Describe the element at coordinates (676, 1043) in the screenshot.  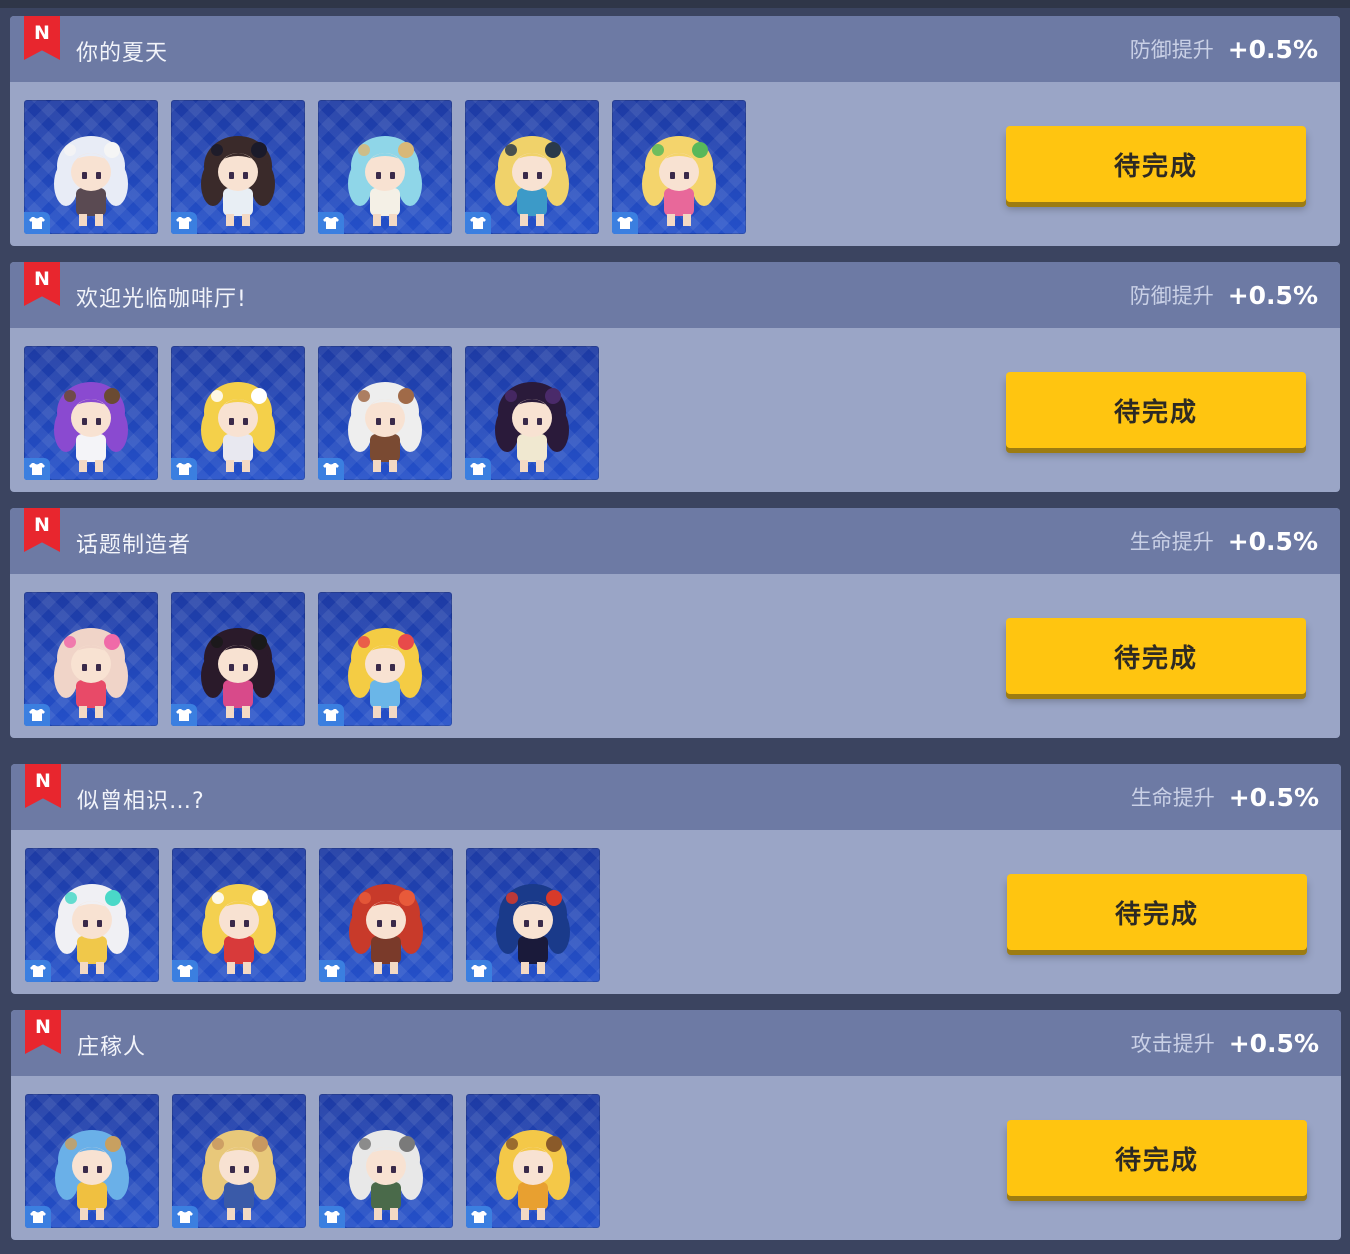
I see `costume-set-header: N 庄稼人 攻击提升 +0.5%` at that location.